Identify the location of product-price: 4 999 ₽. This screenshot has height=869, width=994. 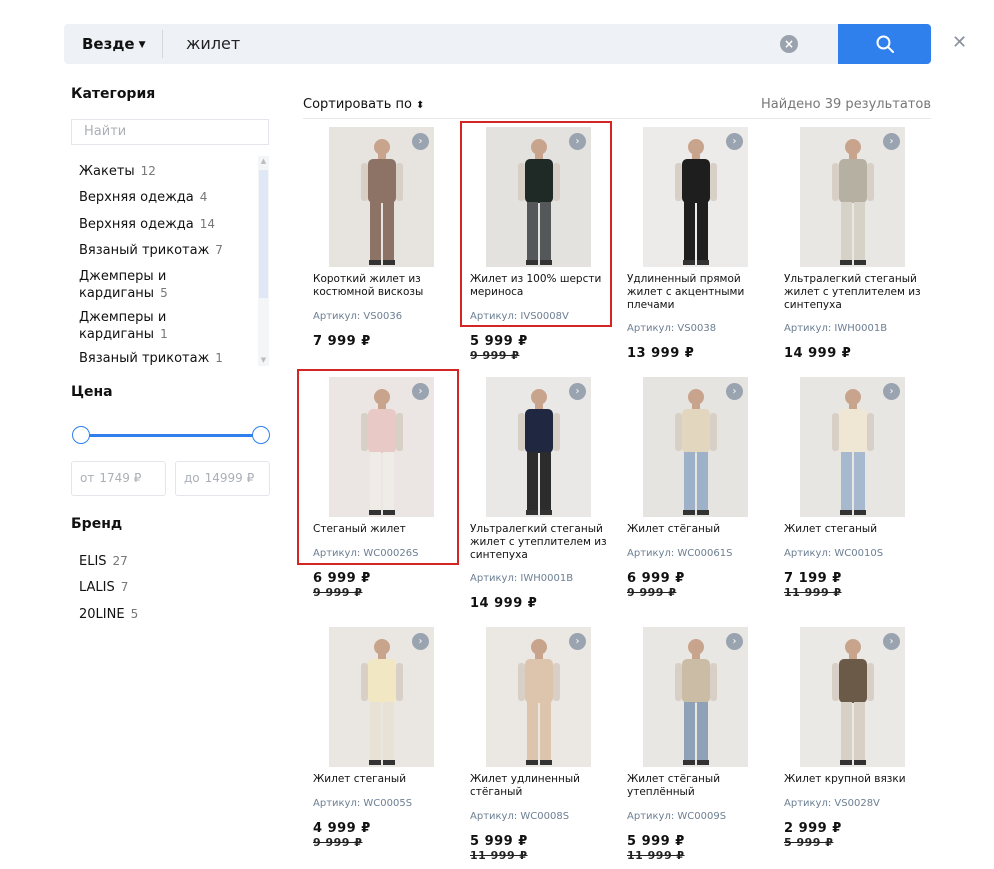
(342, 828).